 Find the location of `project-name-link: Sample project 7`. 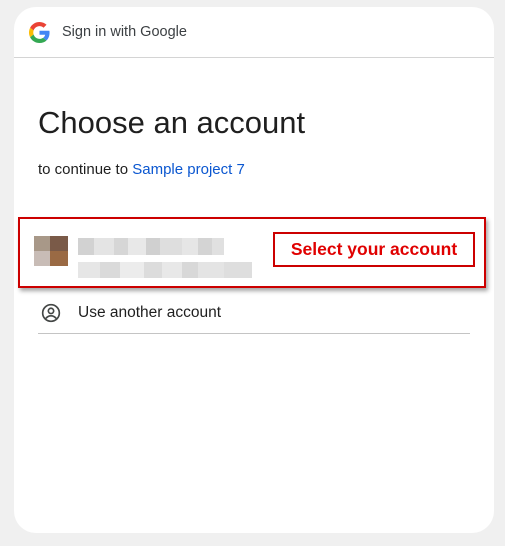

project-name-link: Sample project 7 is located at coordinates (188, 169).